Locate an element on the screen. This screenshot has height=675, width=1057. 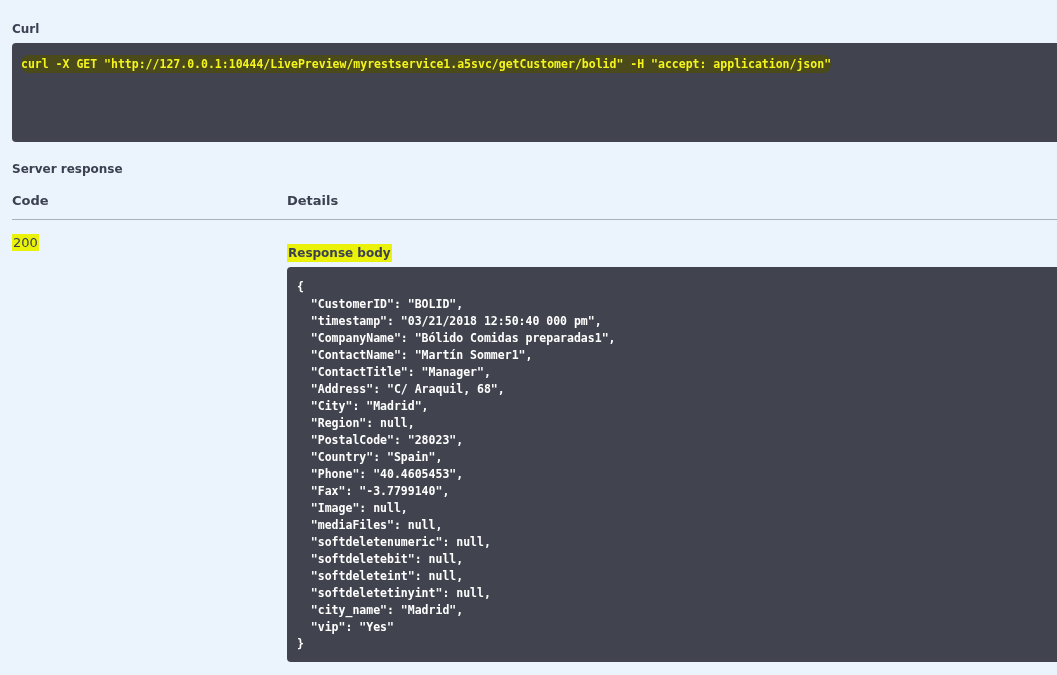
code-line: "Phone": "40.4605453", is located at coordinates (386, 474).